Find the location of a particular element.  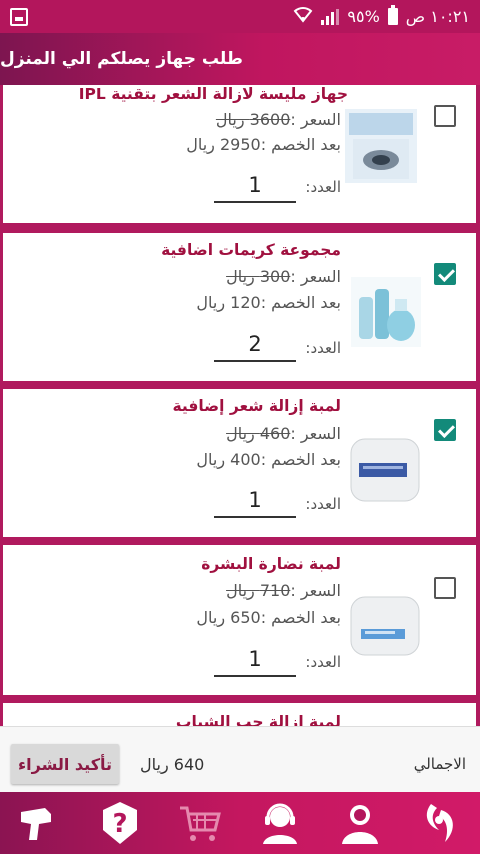

product-discount-price: بعد الخصم :2950 ريال is located at coordinates (263, 144).